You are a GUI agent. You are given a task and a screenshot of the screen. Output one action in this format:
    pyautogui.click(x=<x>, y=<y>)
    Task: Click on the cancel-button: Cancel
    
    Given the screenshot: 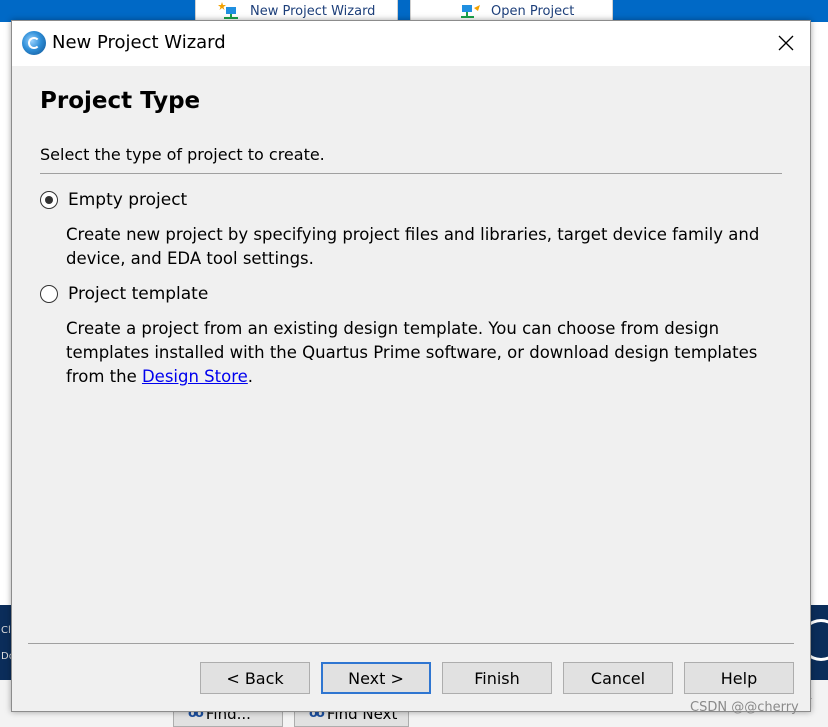 What is the action you would take?
    pyautogui.click(x=618, y=678)
    